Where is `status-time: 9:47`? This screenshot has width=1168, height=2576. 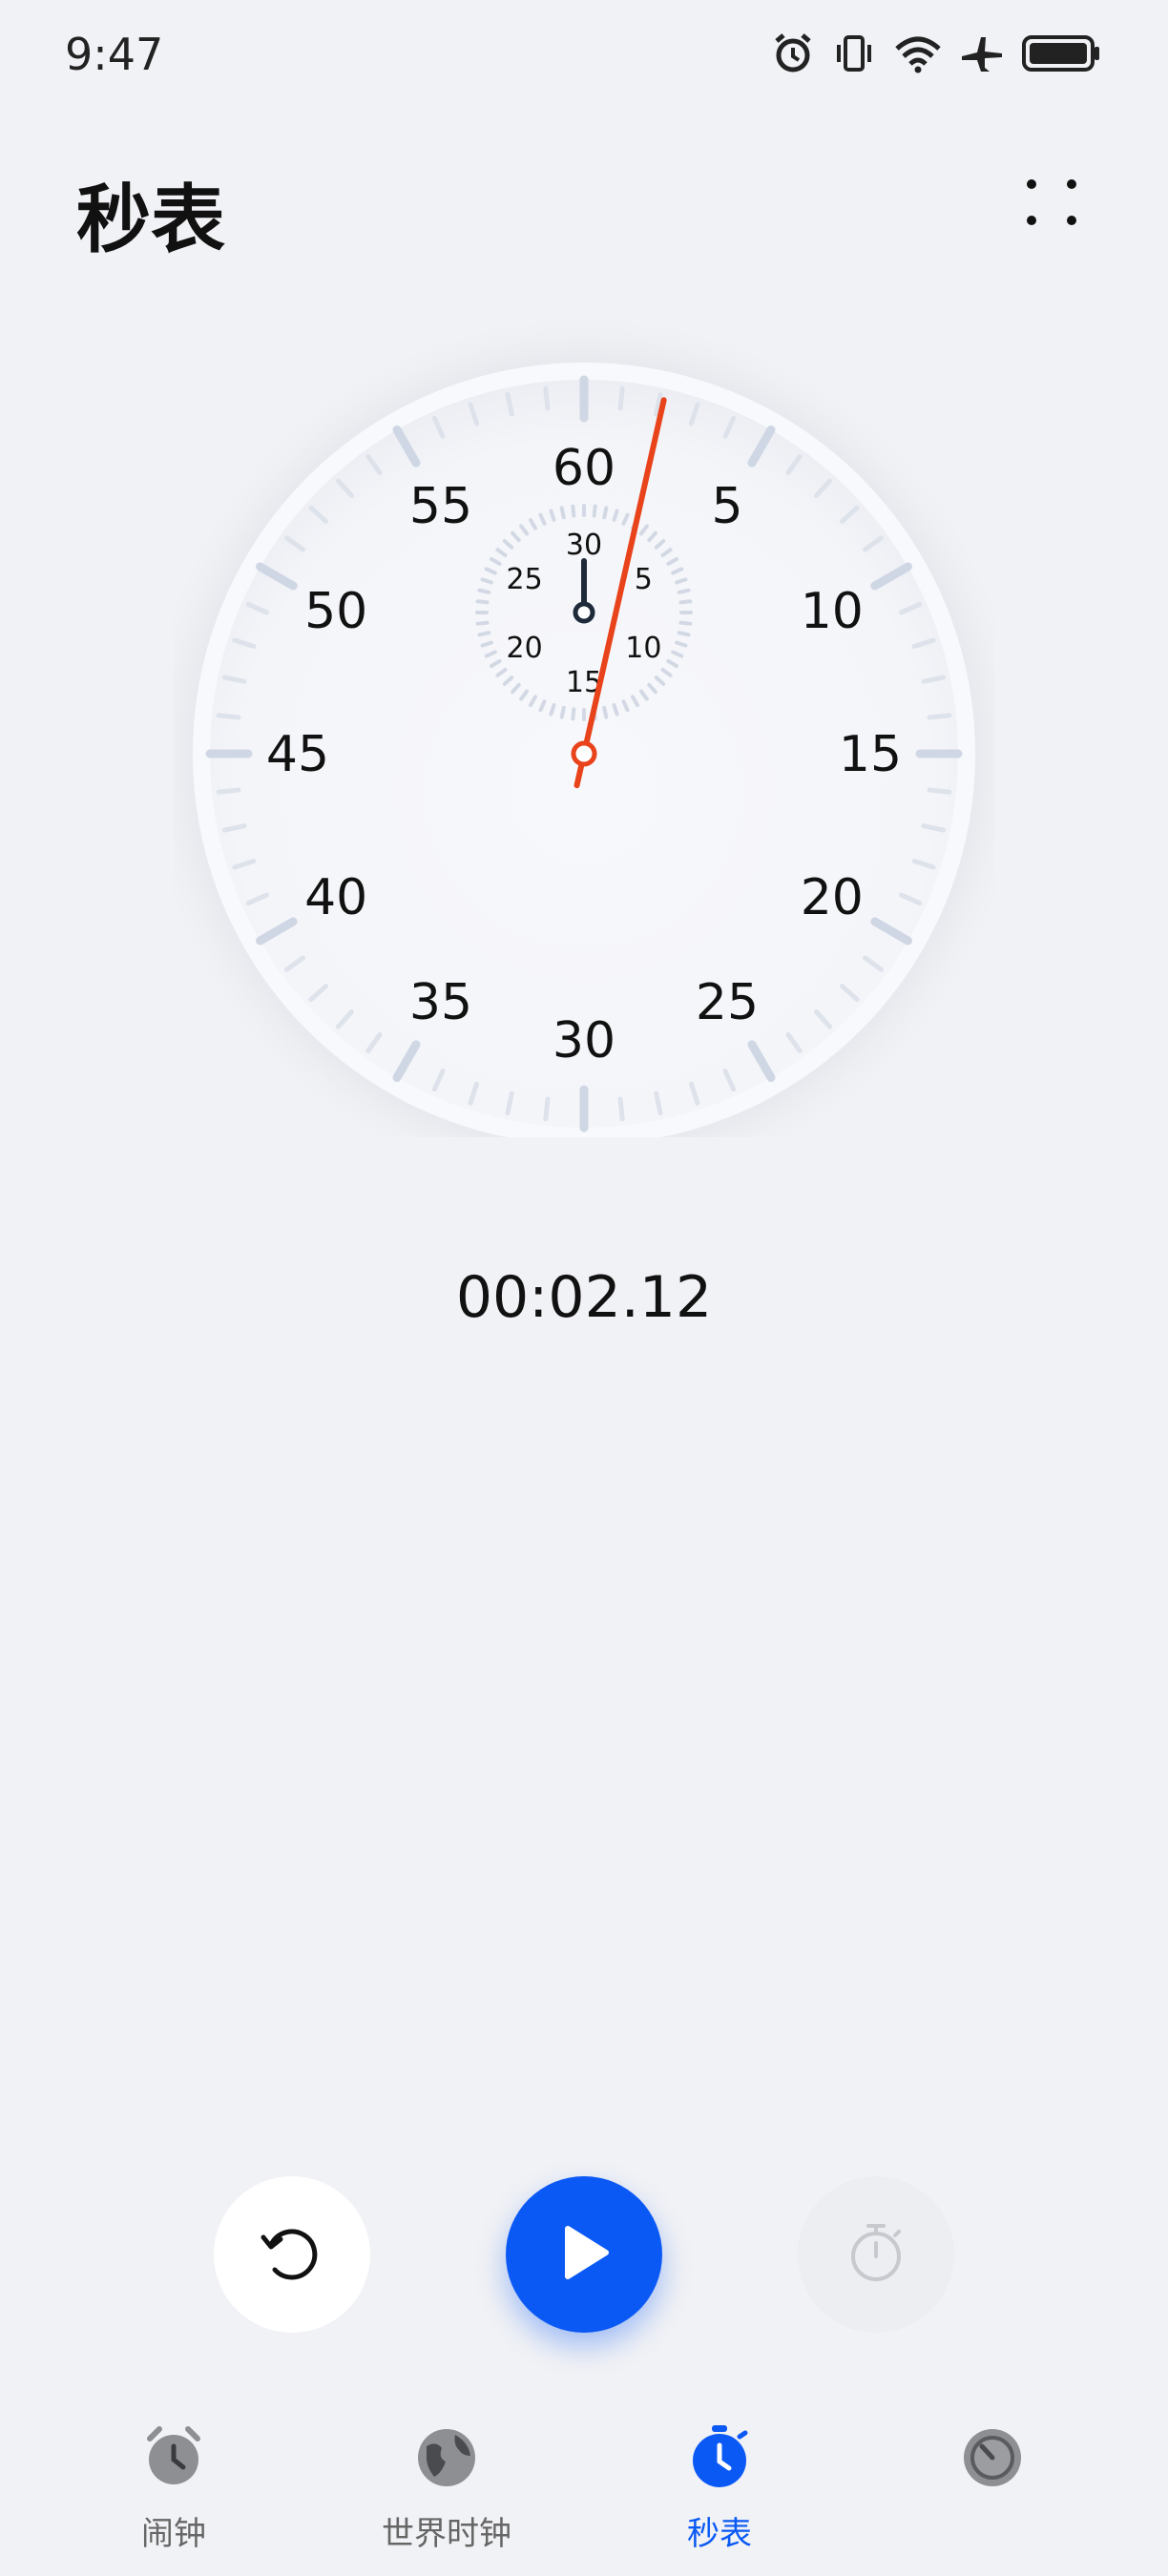
status-time: 9:47 is located at coordinates (114, 54).